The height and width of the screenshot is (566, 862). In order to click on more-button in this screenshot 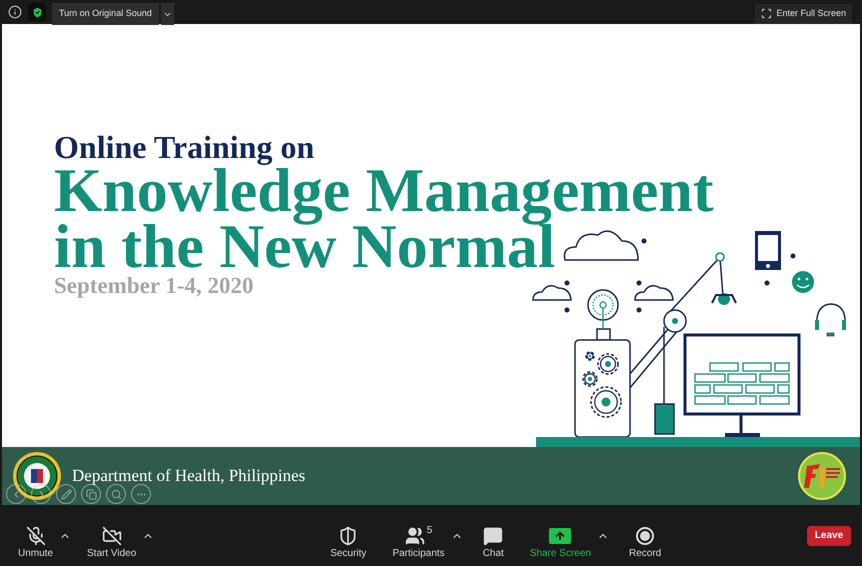, I will do `click(141, 494)`.